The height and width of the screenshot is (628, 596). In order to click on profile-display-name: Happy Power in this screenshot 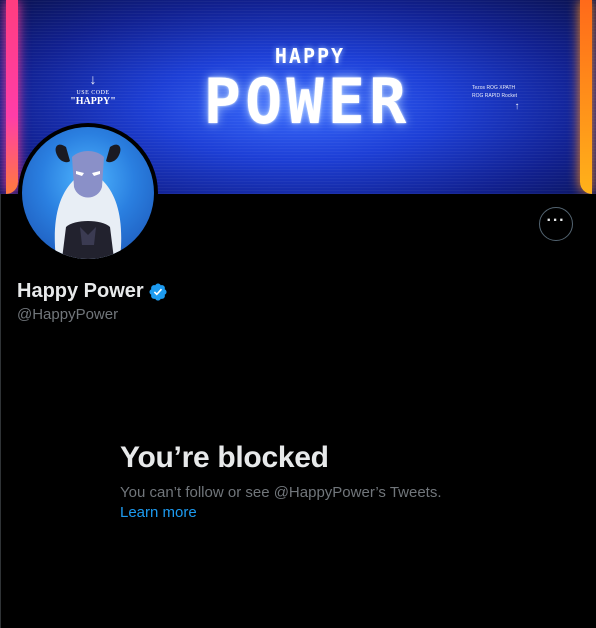, I will do `click(80, 291)`.